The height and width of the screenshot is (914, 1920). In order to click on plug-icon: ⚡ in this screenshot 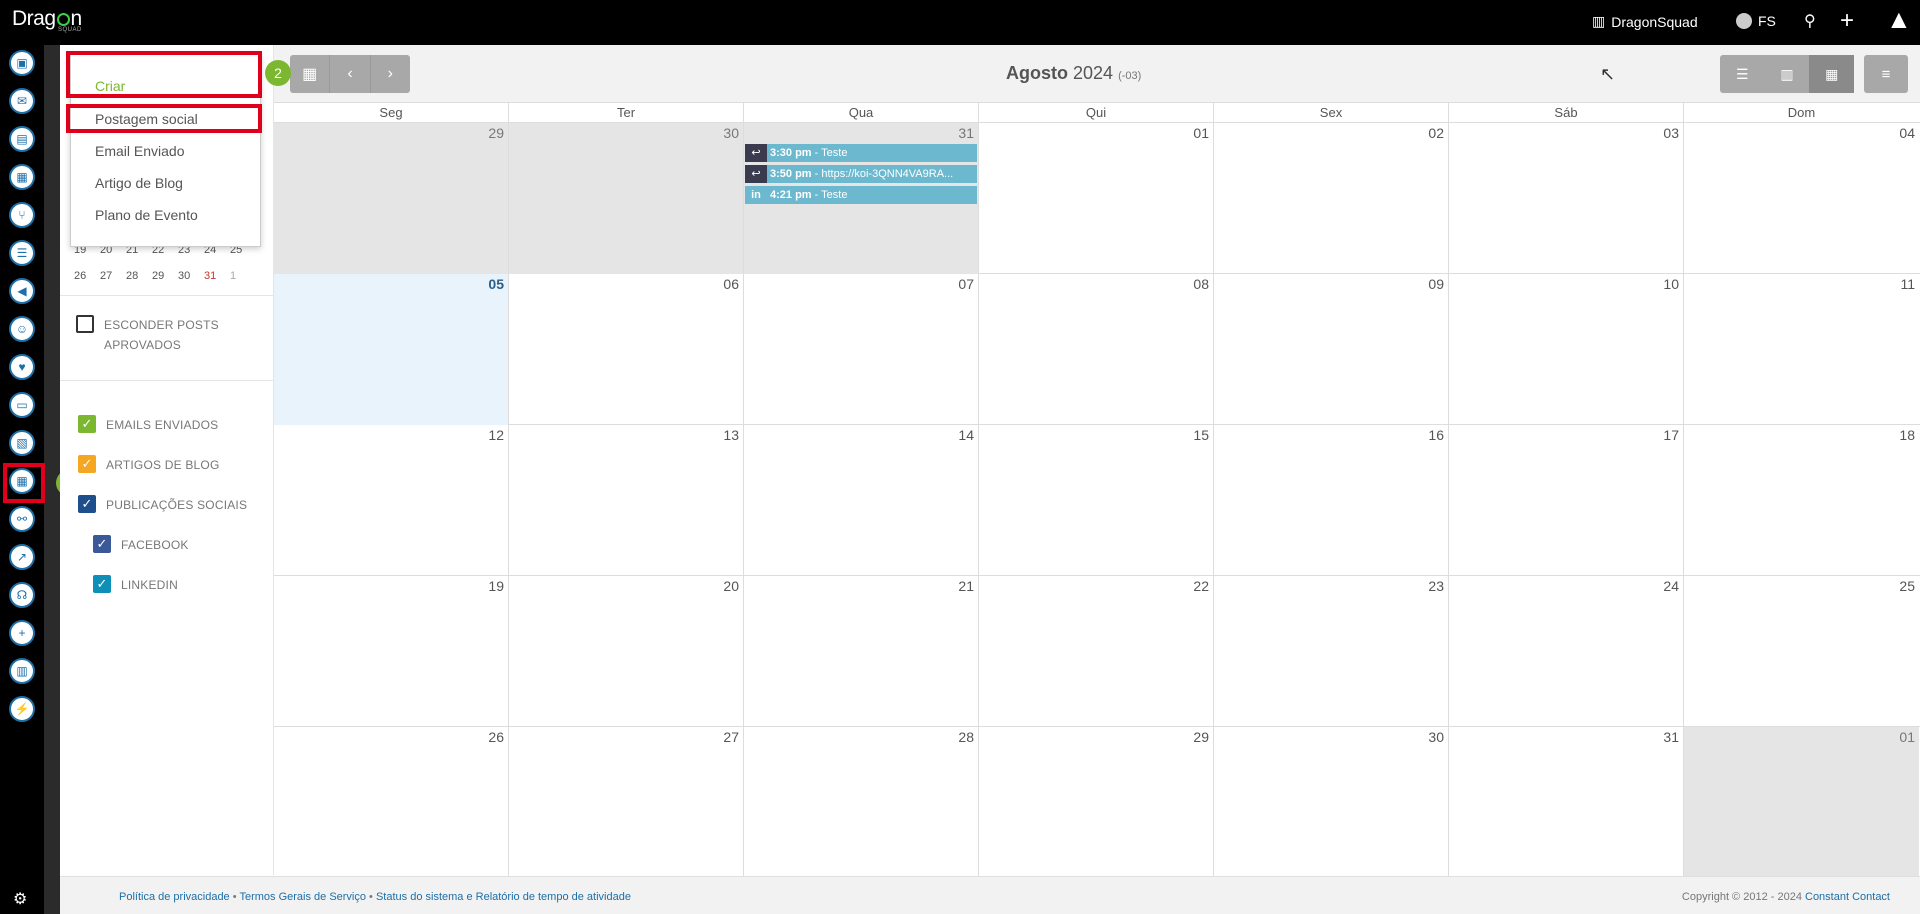, I will do `click(22, 709)`.